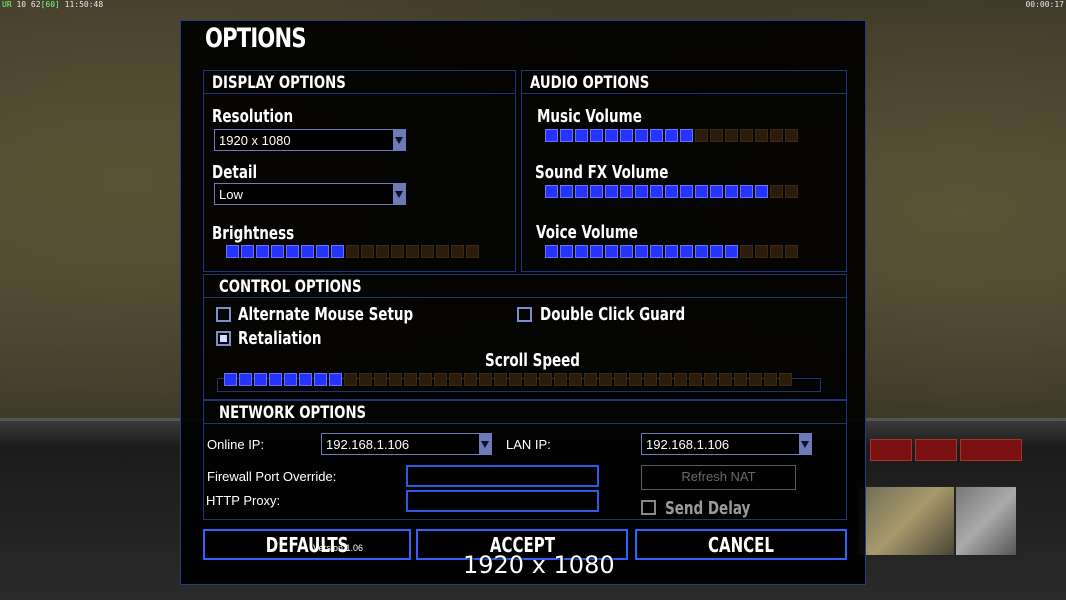  I want to click on firewall-port-input, so click(502, 476).